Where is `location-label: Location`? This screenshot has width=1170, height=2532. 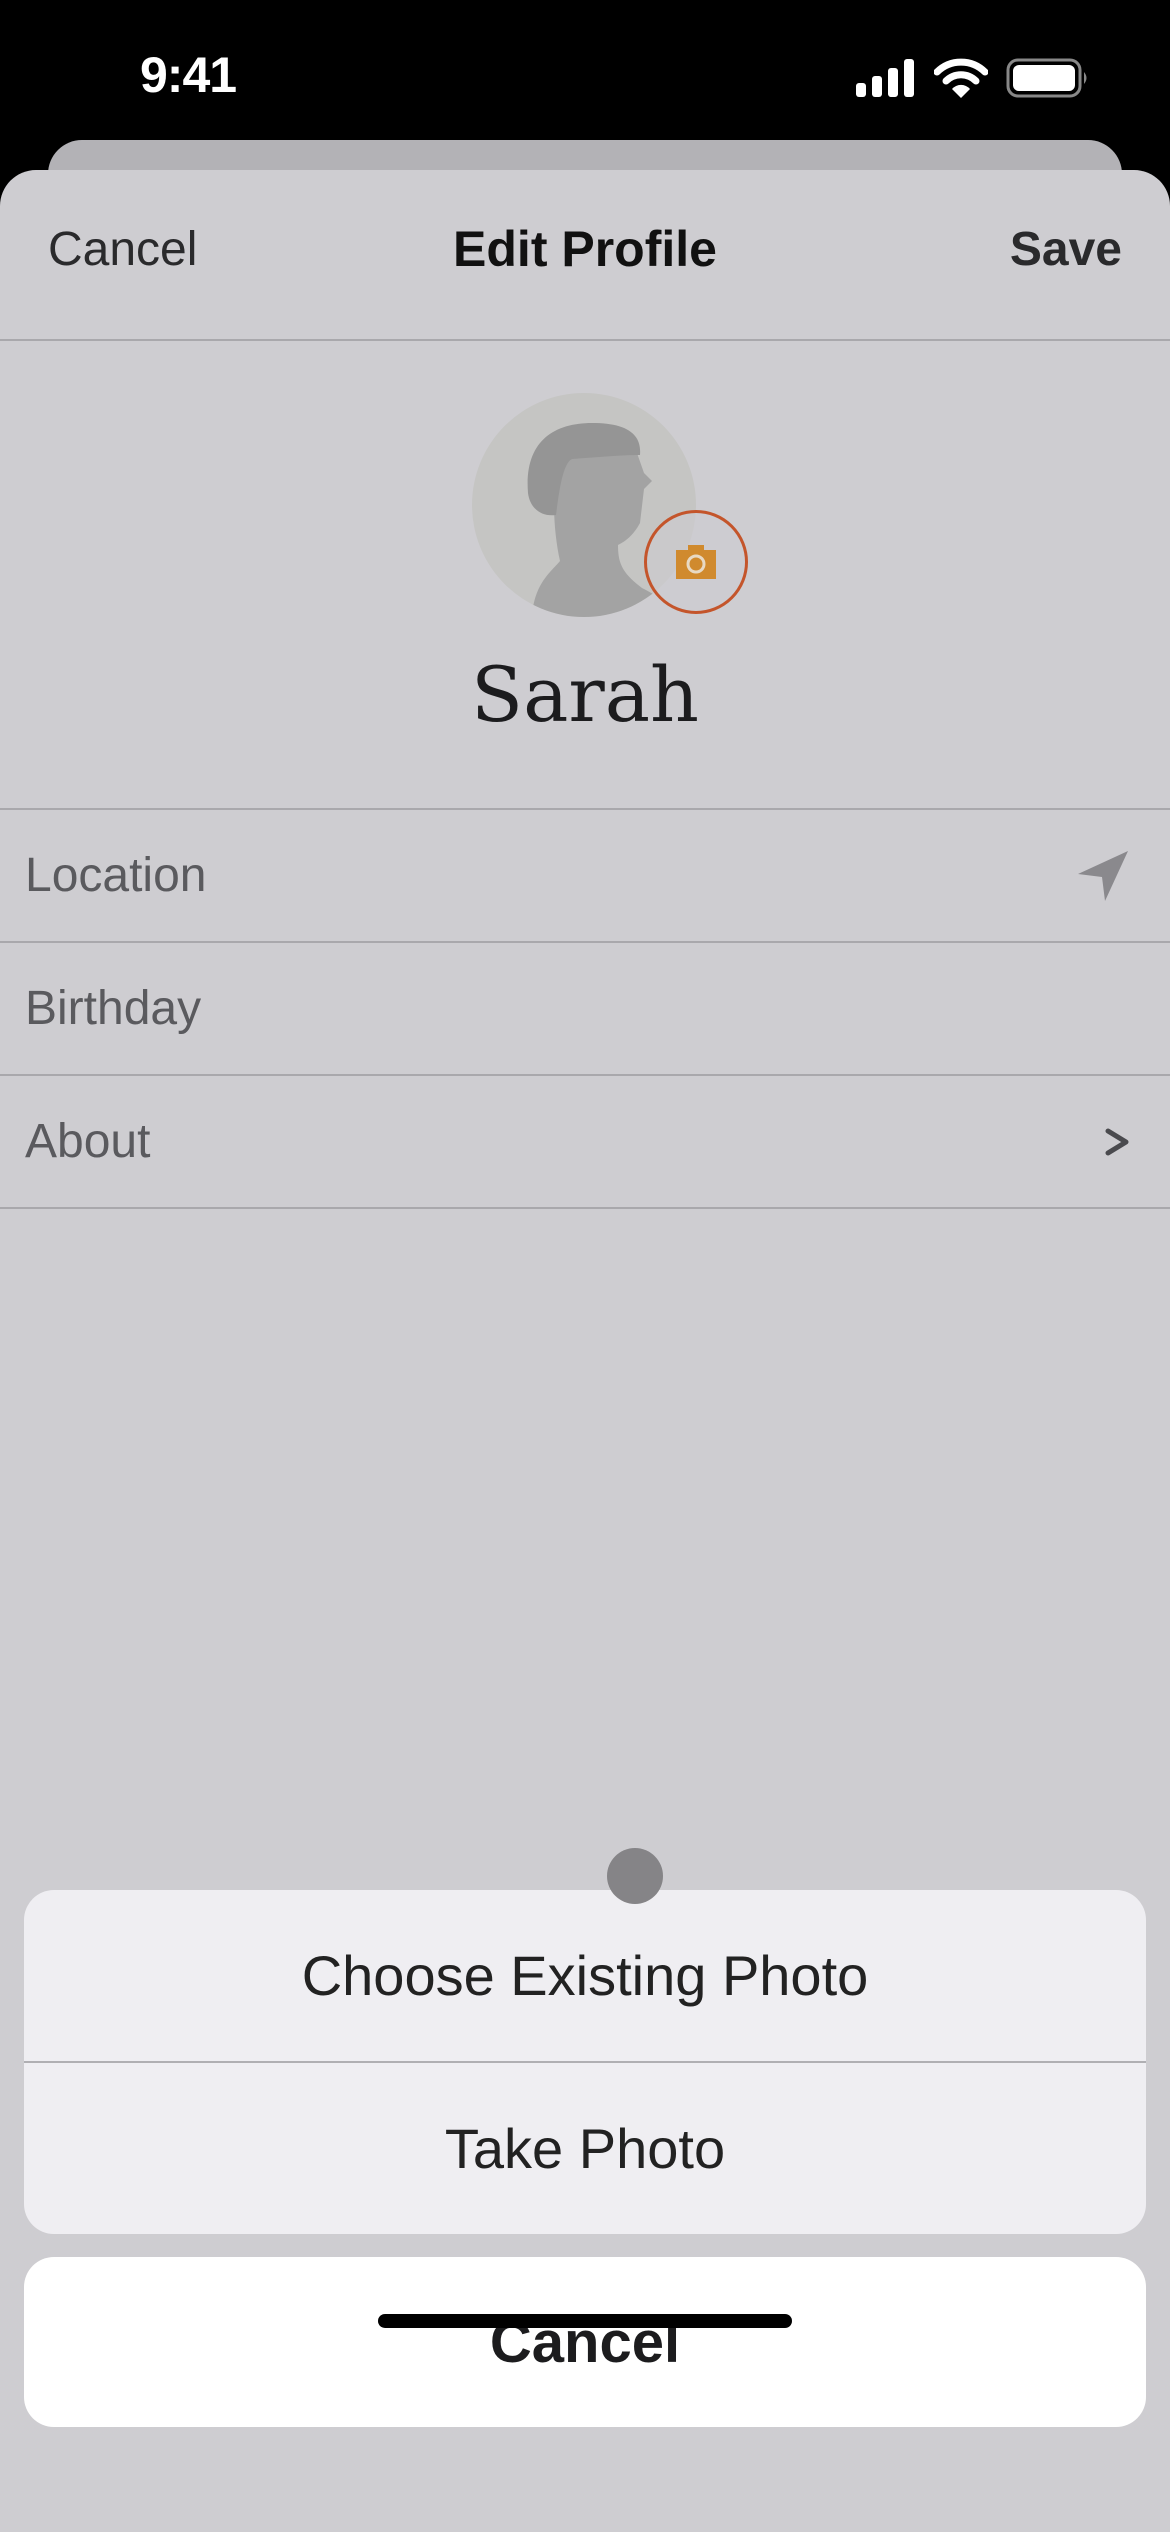 location-label: Location is located at coordinates (116, 875).